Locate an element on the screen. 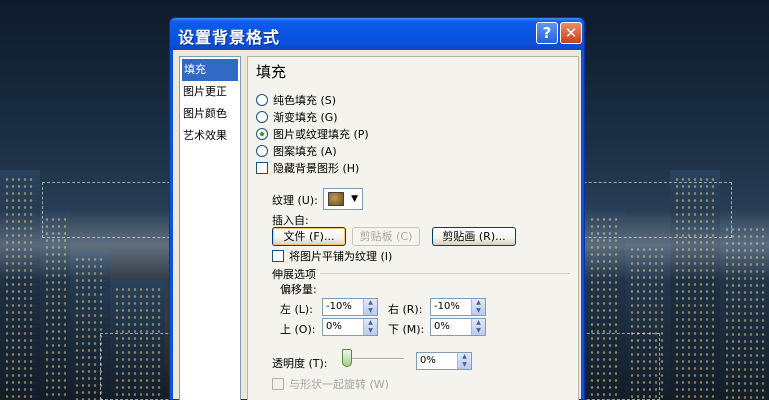  option-label: 纯色填充 (S) is located at coordinates (305, 100).